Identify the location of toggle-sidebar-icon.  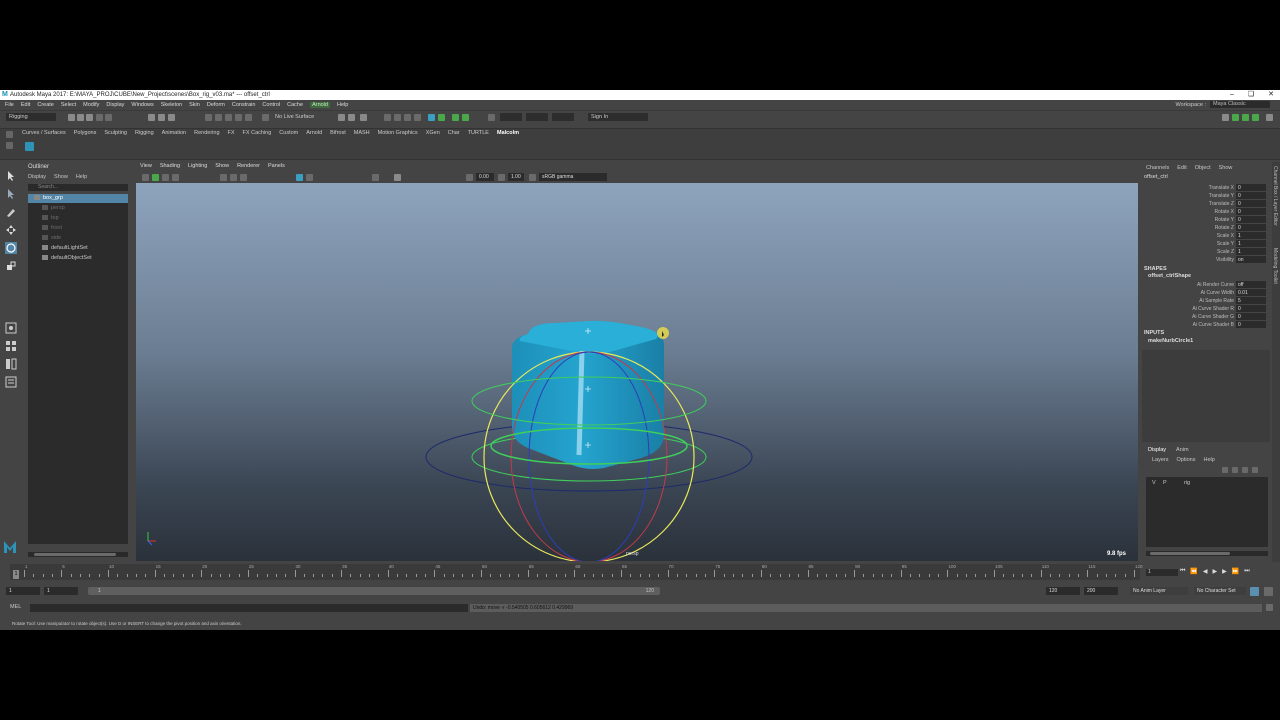
(455, 117).